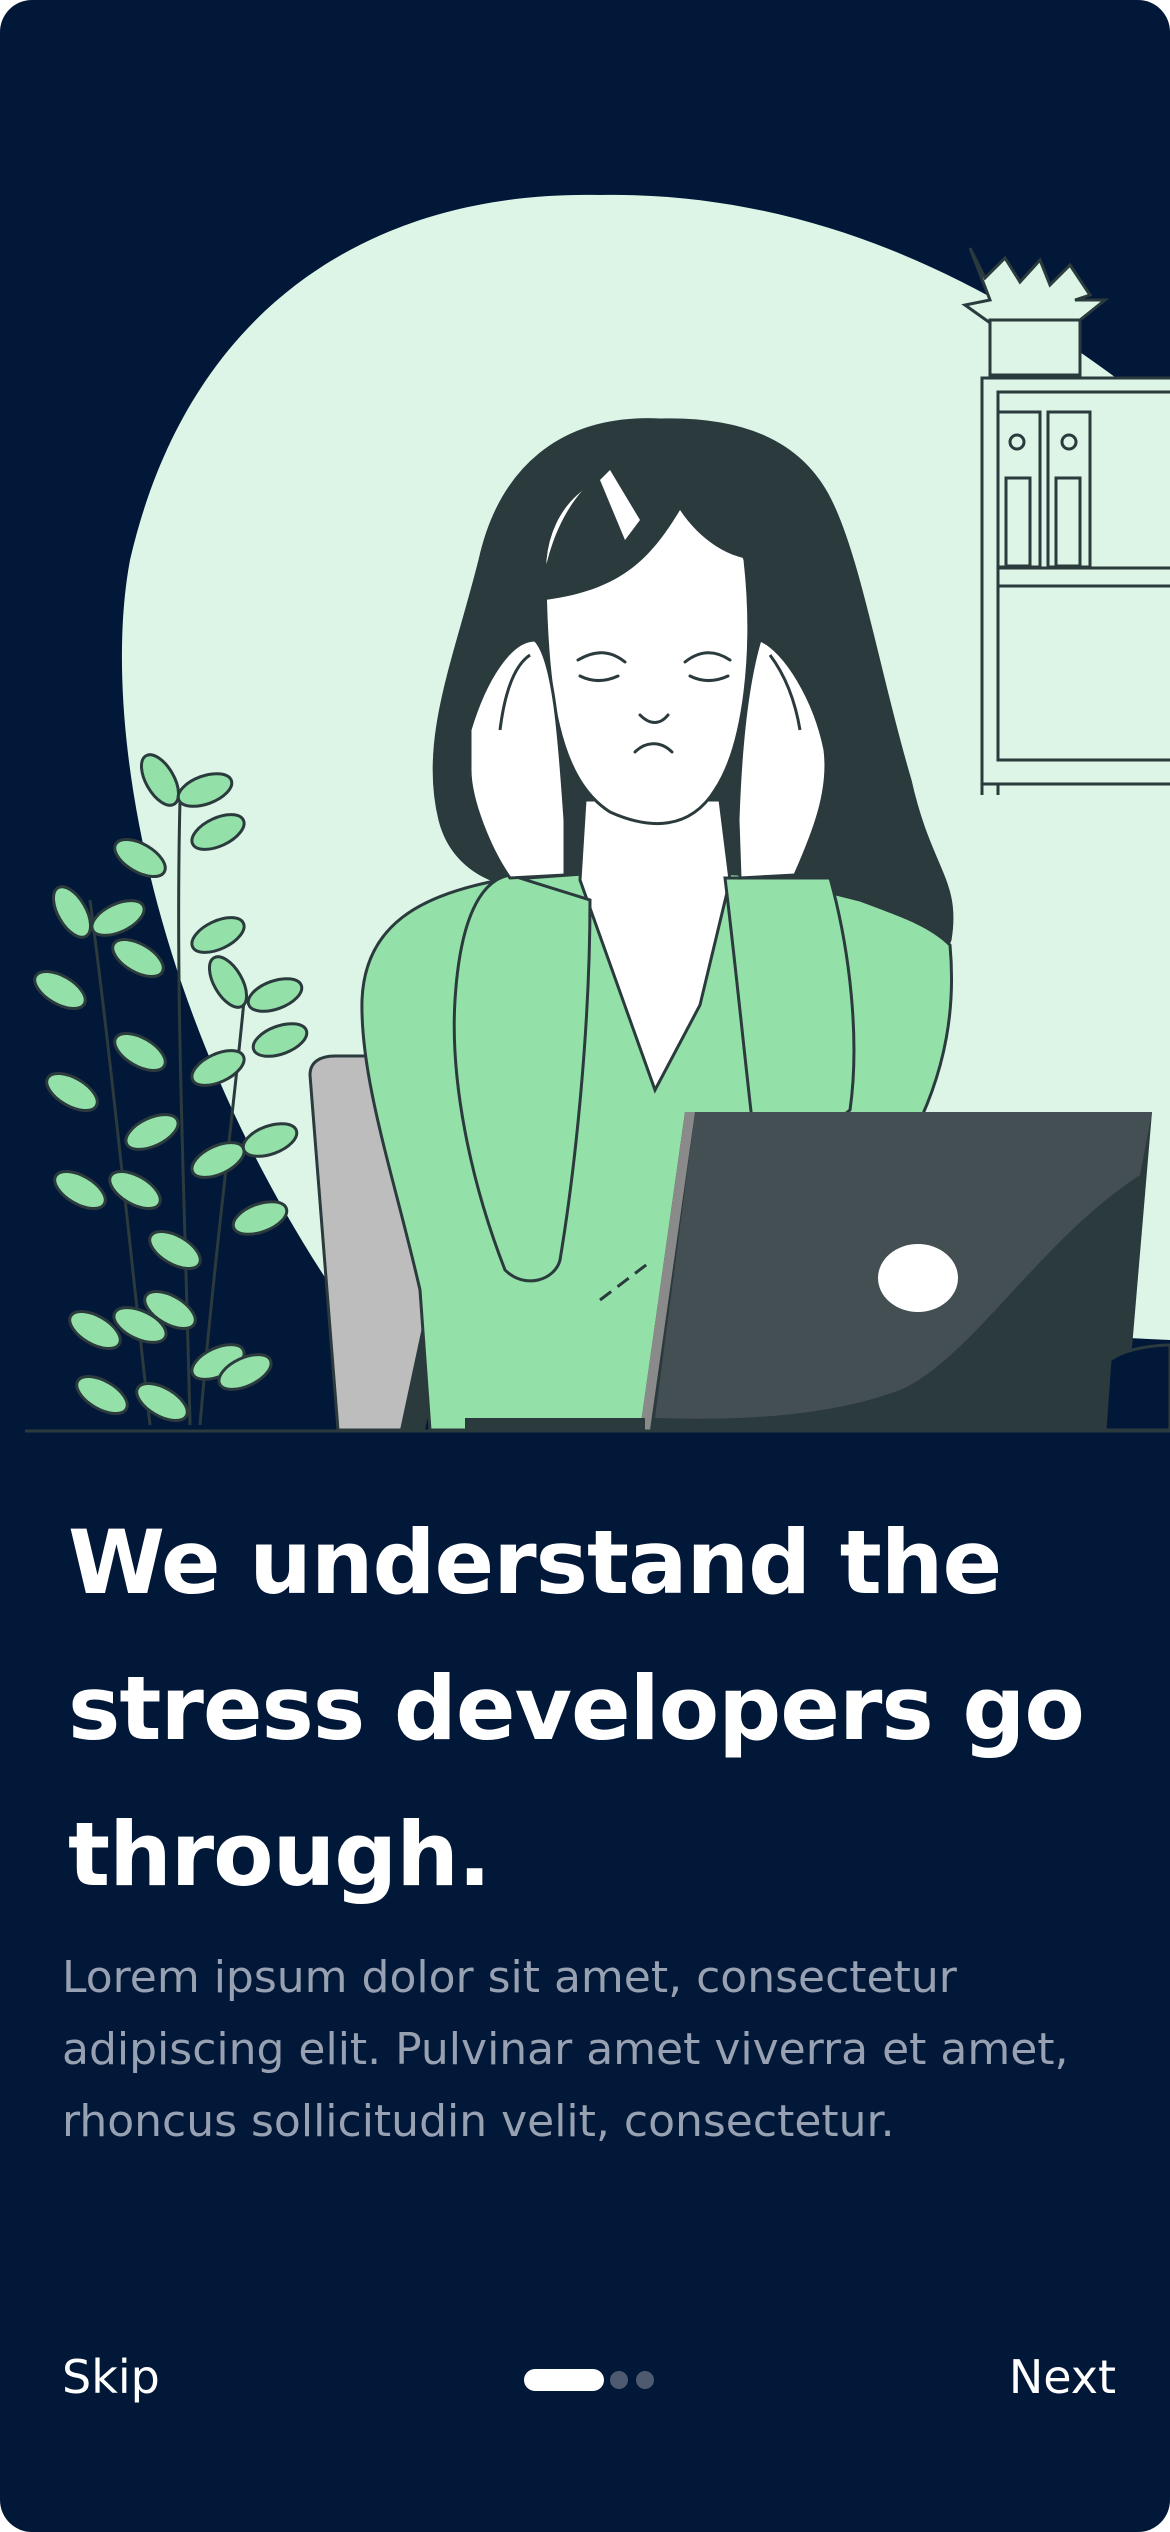 The image size is (1170, 2532). I want to click on cup, so click(1136, 1387).